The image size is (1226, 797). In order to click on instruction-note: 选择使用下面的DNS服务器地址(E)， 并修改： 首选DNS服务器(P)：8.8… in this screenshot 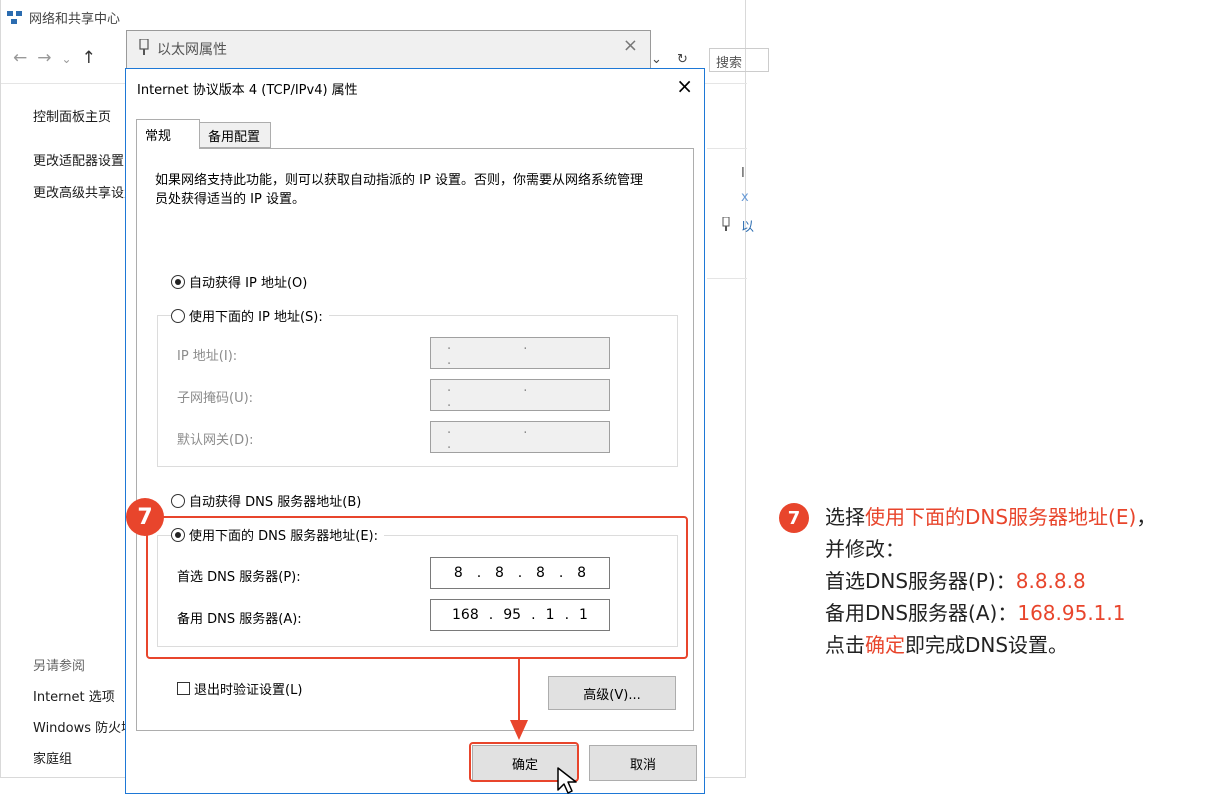, I will do `click(990, 581)`.